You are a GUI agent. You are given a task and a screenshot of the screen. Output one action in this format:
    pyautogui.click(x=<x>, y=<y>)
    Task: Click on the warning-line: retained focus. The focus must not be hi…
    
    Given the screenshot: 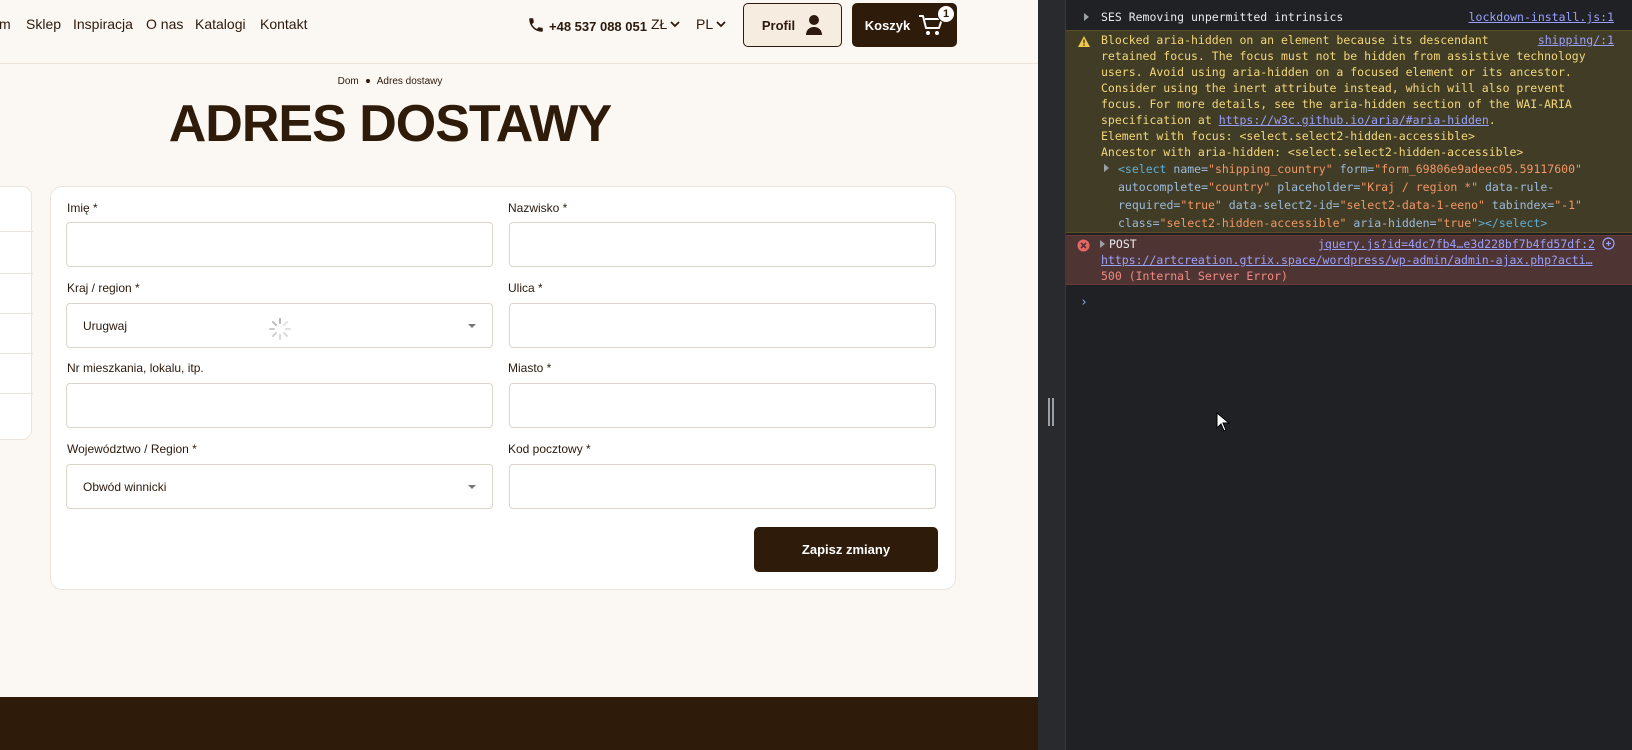 What is the action you would take?
    pyautogui.click(x=1343, y=56)
    